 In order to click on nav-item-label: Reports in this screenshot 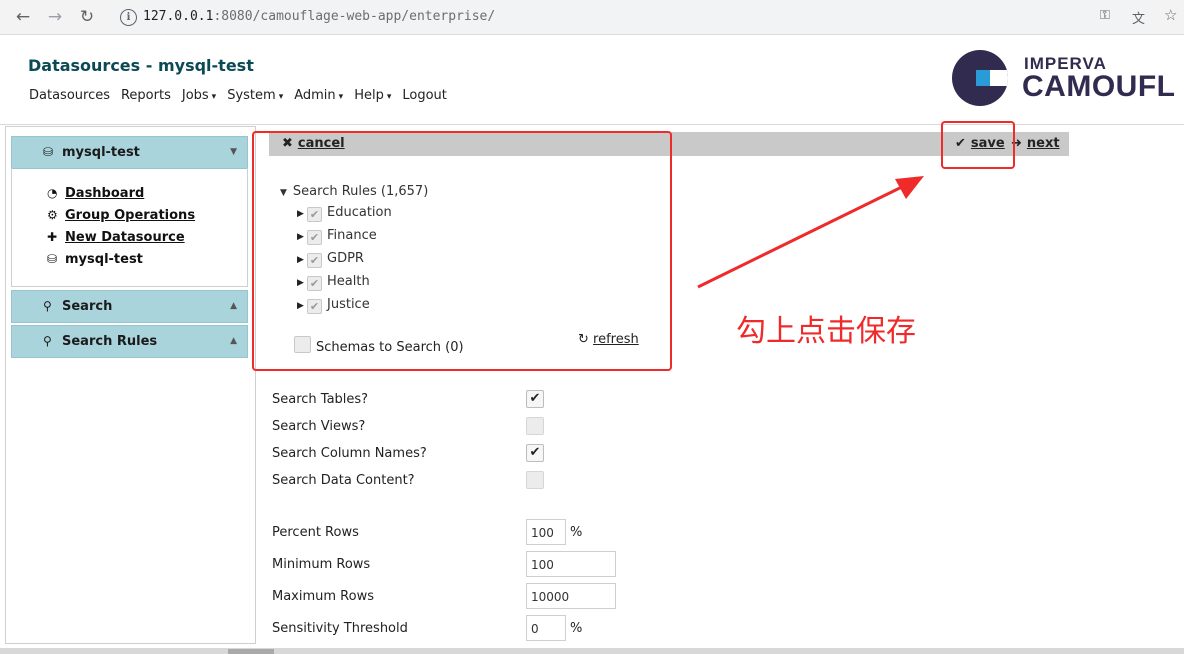, I will do `click(145, 95)`.